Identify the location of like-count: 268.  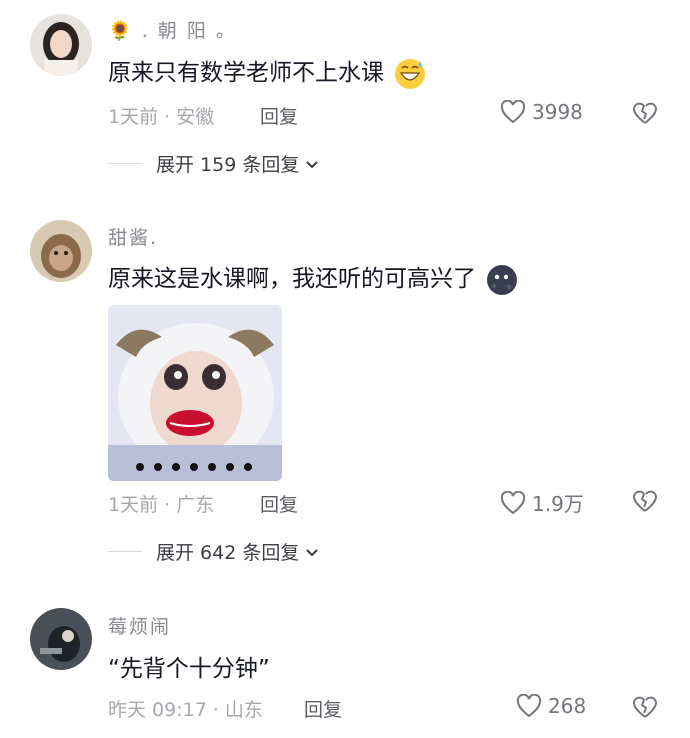
(567, 706).